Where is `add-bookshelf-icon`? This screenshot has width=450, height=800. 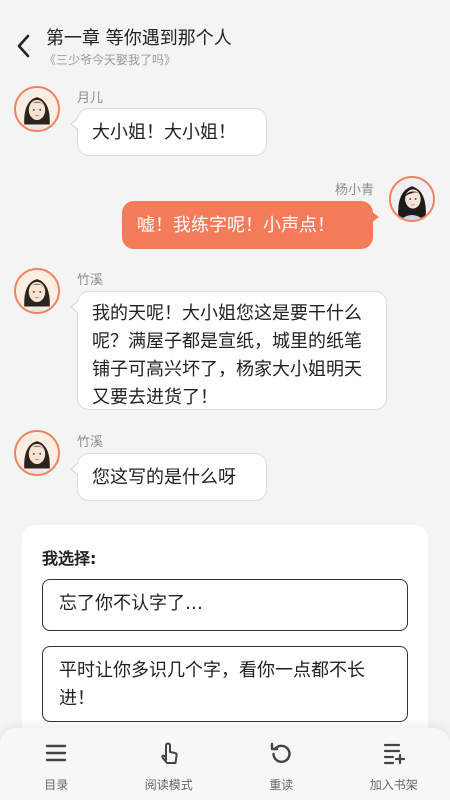
add-bookshelf-icon is located at coordinates (394, 754).